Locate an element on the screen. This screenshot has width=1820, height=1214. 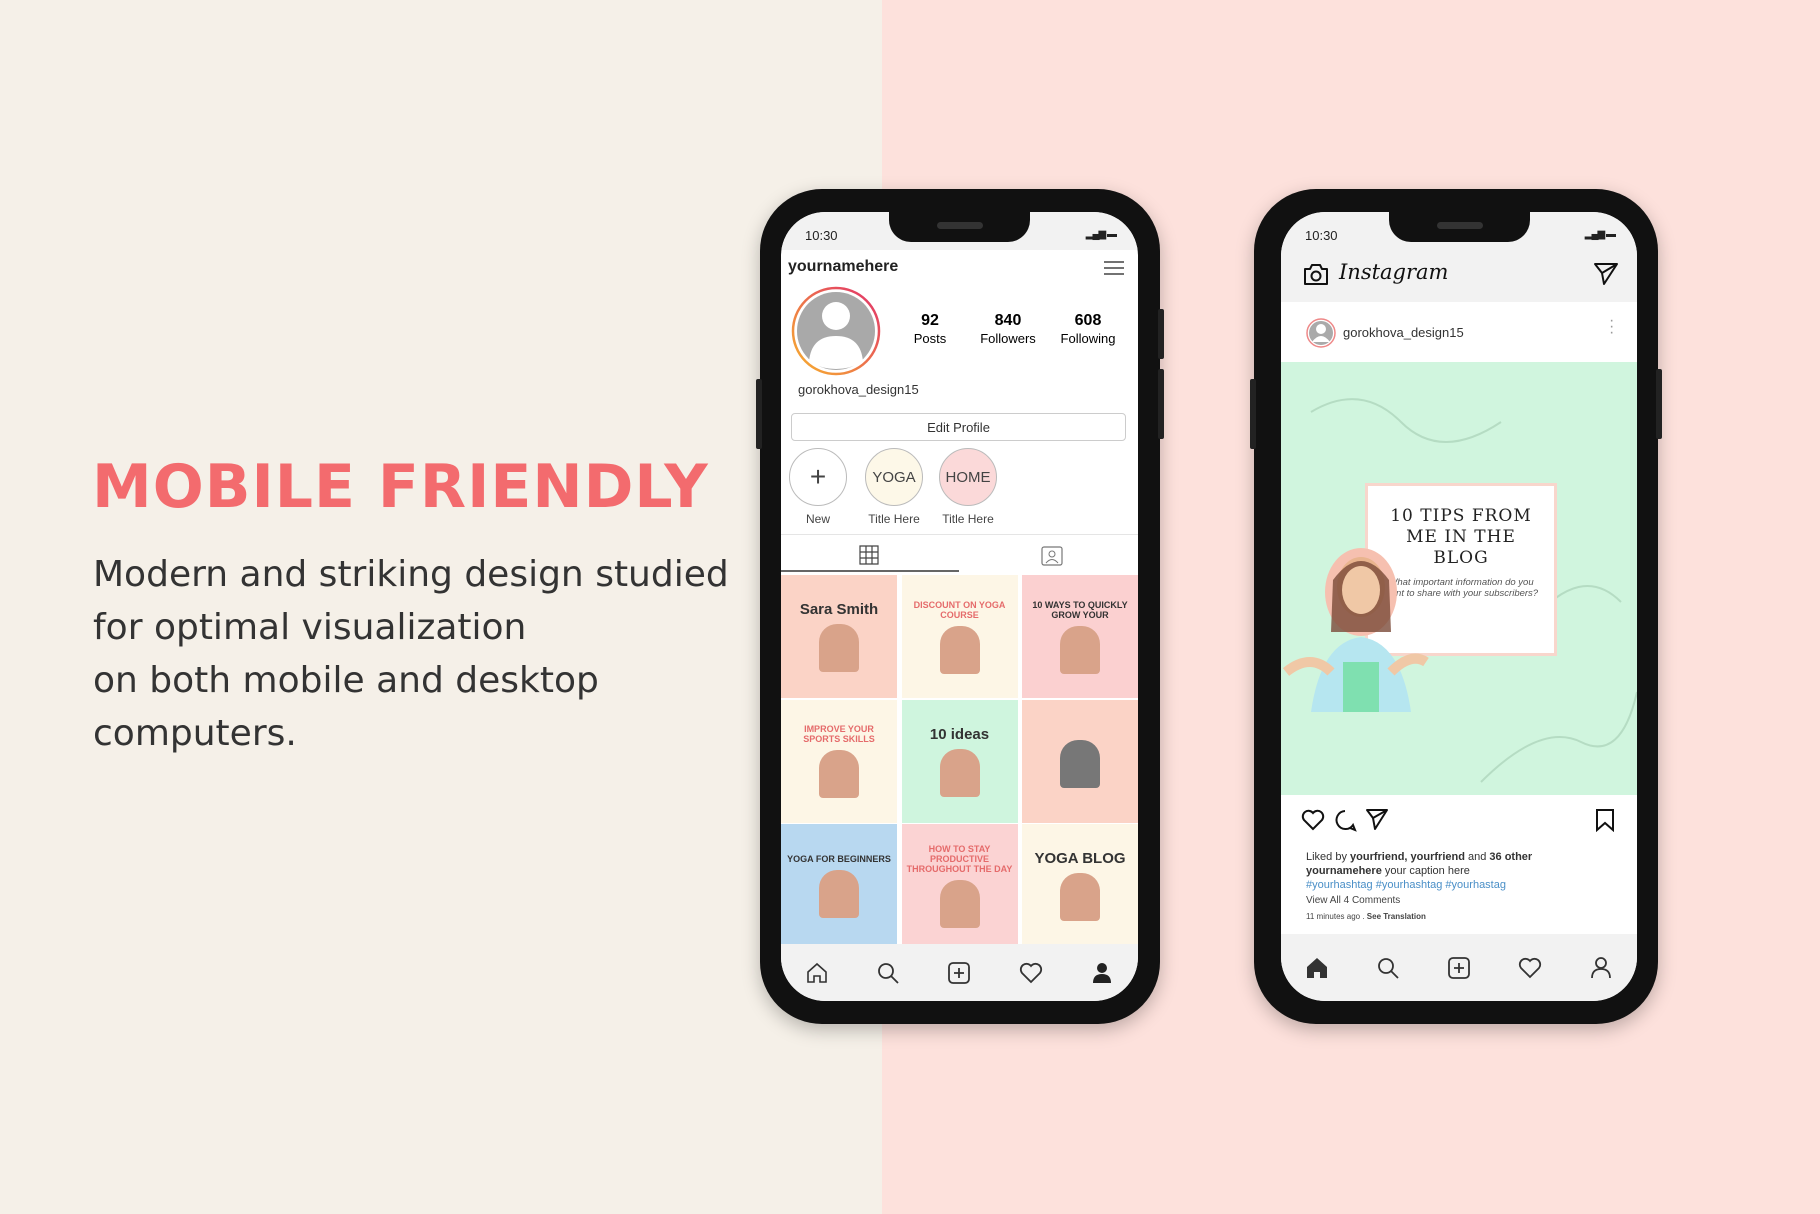
edit-profile-button: Edit Profile is located at coordinates (958, 427).